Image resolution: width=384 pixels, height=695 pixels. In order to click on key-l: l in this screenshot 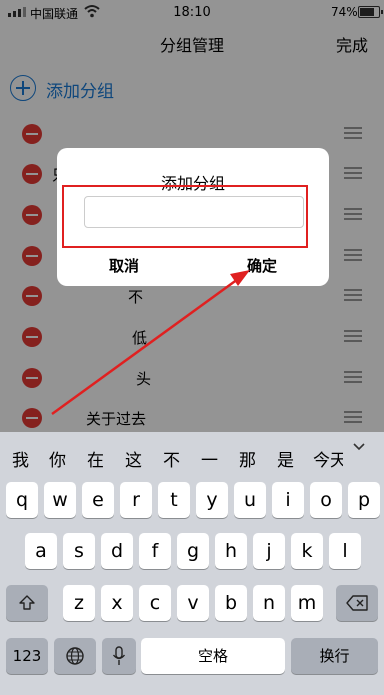, I will do `click(345, 551)`.